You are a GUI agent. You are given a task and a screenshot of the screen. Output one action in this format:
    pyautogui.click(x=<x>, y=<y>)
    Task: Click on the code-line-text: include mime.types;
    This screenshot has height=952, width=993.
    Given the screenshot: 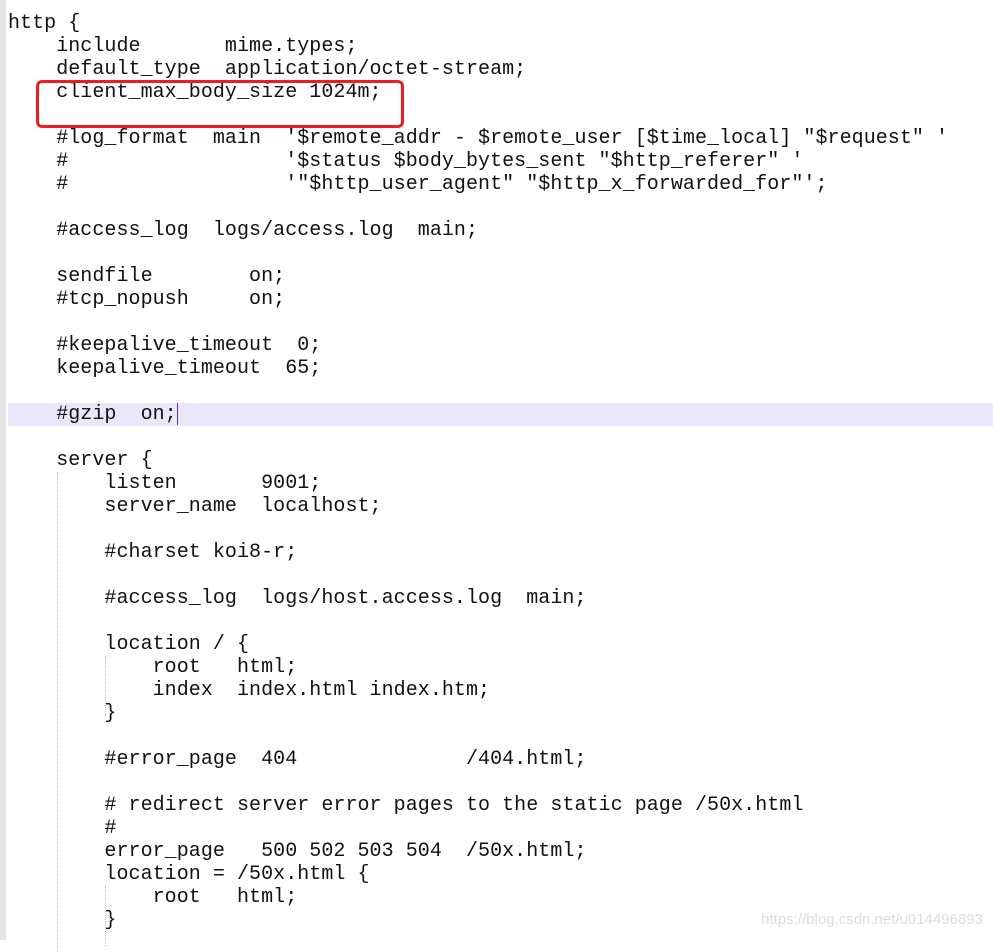 What is the action you would take?
    pyautogui.click(x=183, y=46)
    